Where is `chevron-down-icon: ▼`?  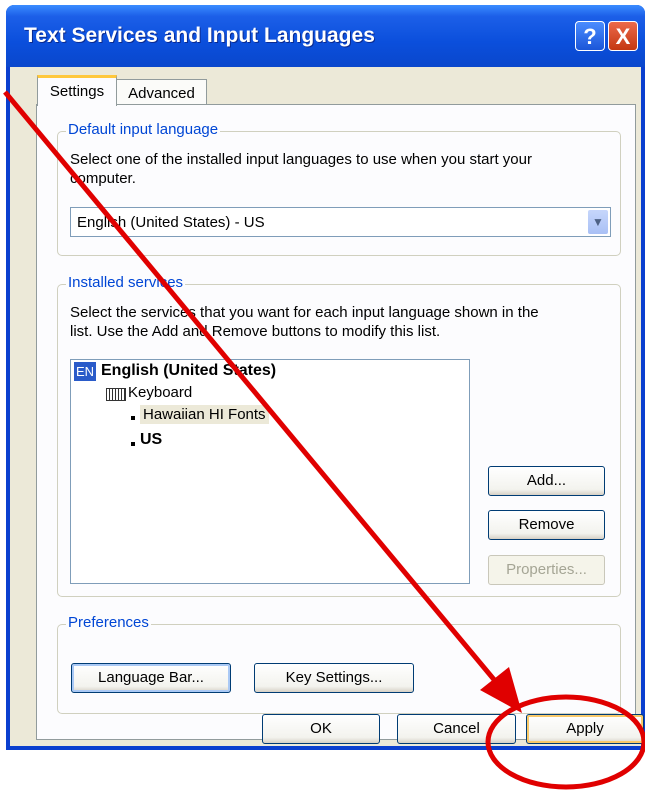
chevron-down-icon: ▼ is located at coordinates (598, 222).